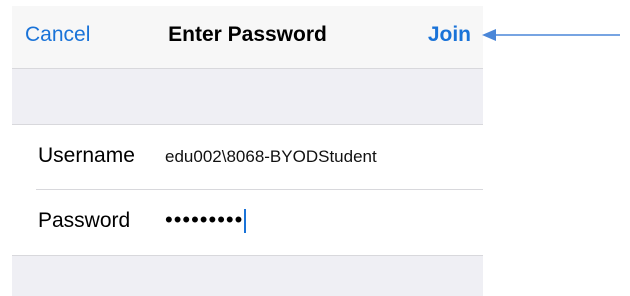  What do you see at coordinates (84, 220) in the screenshot?
I see `password-label: Password` at bounding box center [84, 220].